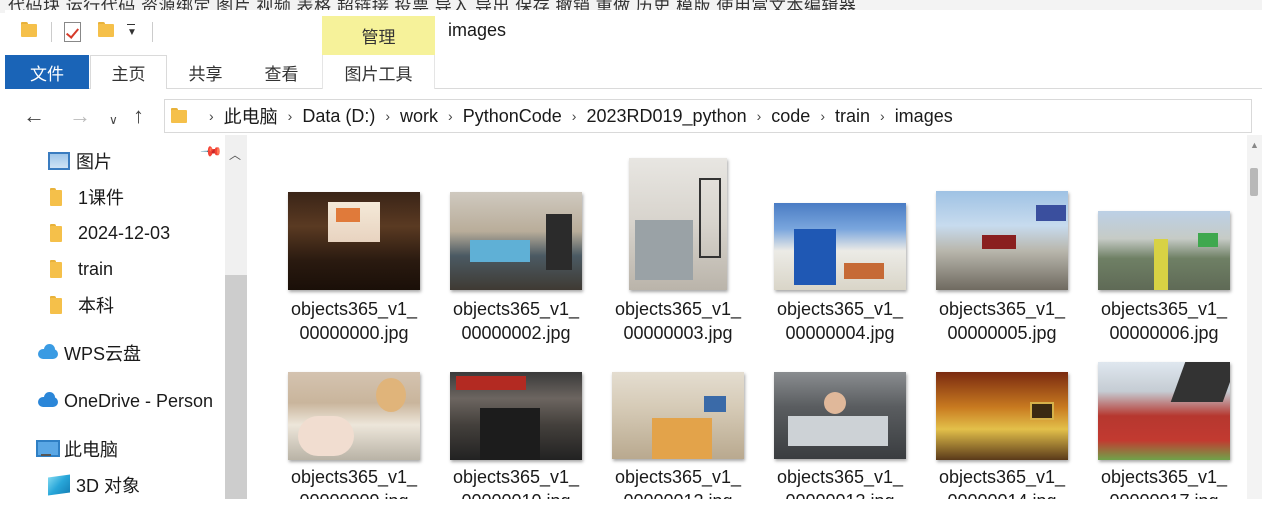  What do you see at coordinates (94, 162) in the screenshot?
I see `sidebar-item-label: 图片` at bounding box center [94, 162].